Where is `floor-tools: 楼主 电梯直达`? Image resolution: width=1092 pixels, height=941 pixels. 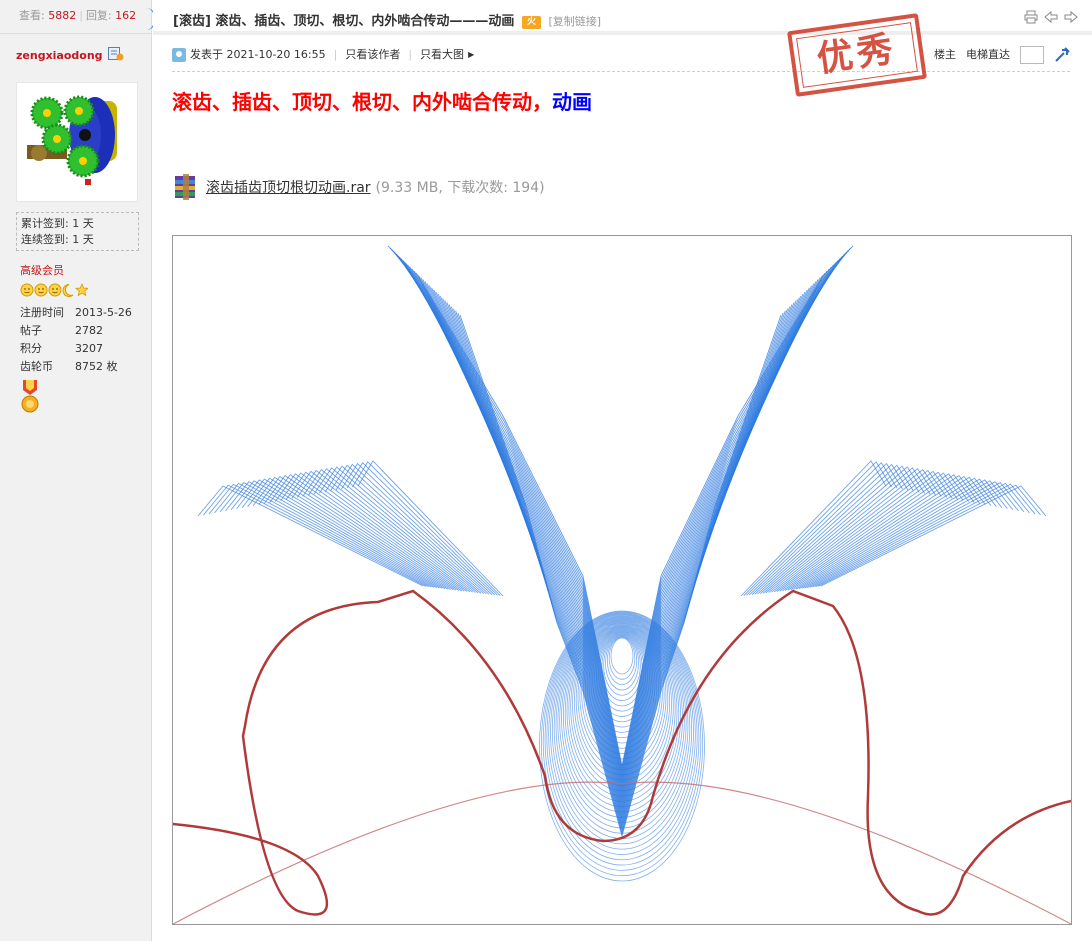 floor-tools: 楼主 电梯直达 is located at coordinates (1002, 55).